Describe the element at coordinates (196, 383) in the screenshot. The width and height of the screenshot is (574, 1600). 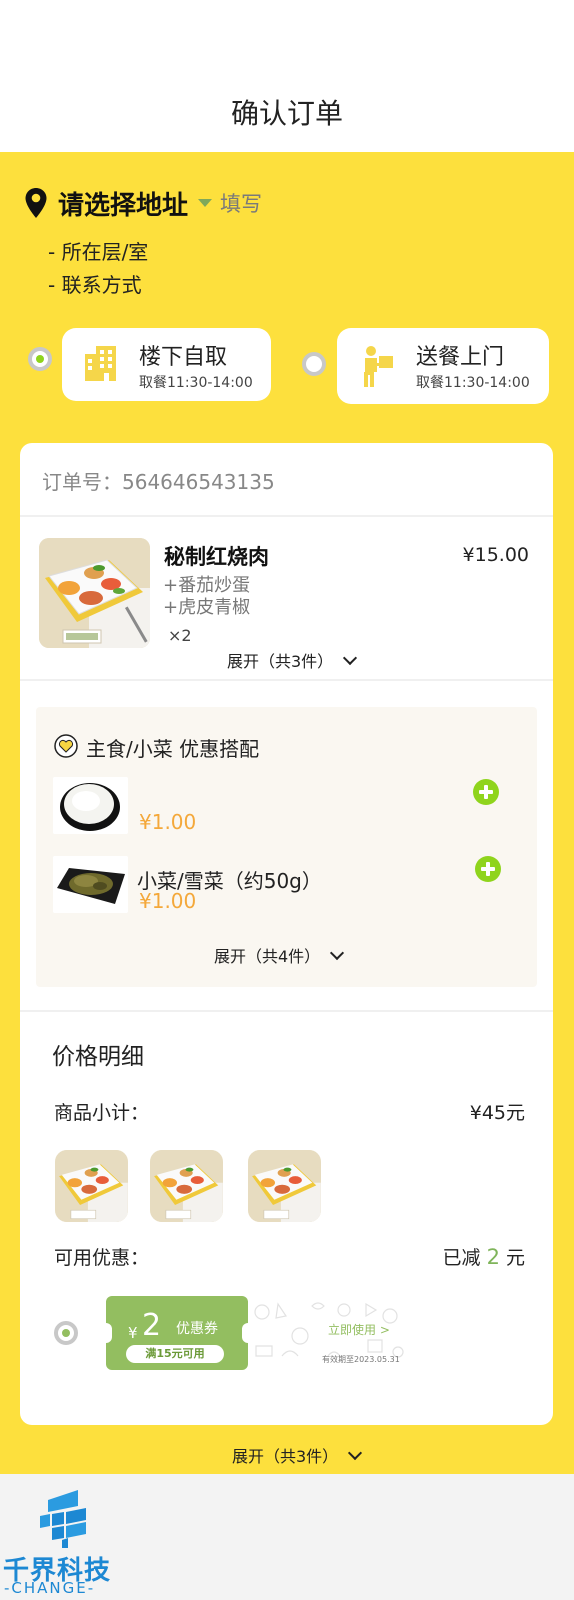
I see `pickup-time: 取餐11:30-14:00` at that location.